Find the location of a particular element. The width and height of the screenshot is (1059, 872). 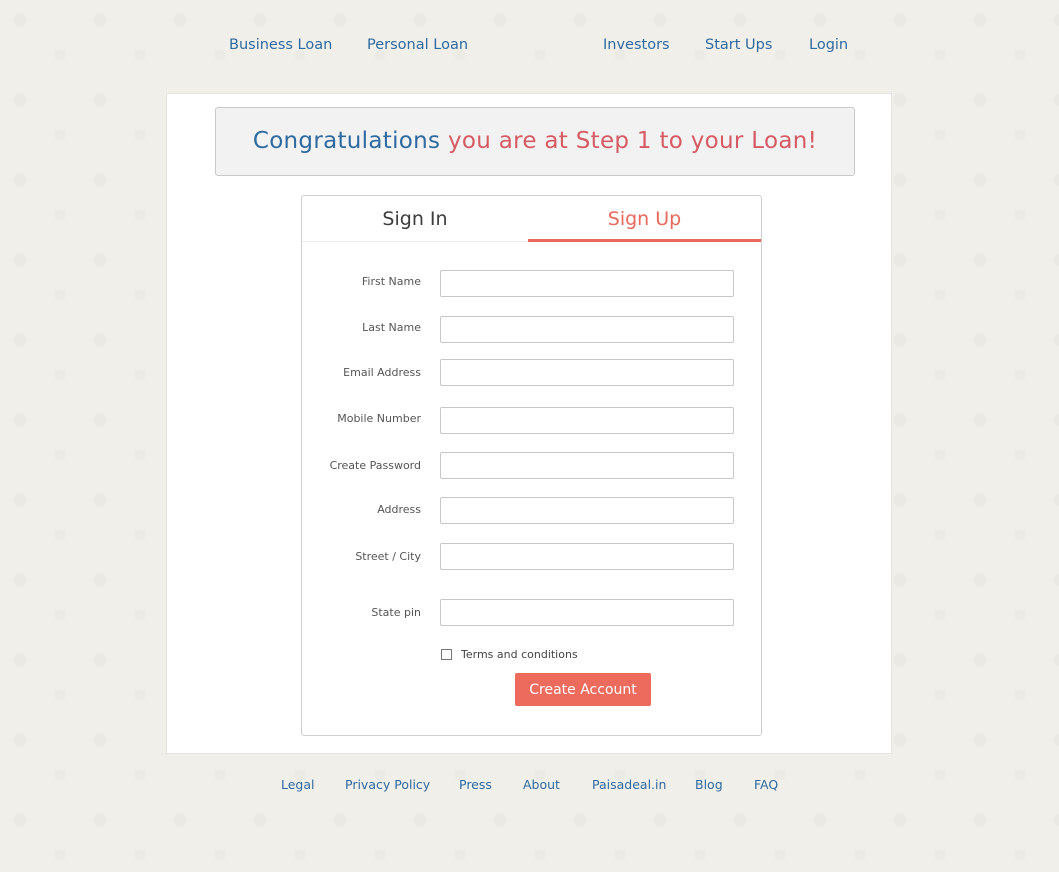

terms-label: Terms and conditions is located at coordinates (519, 654).